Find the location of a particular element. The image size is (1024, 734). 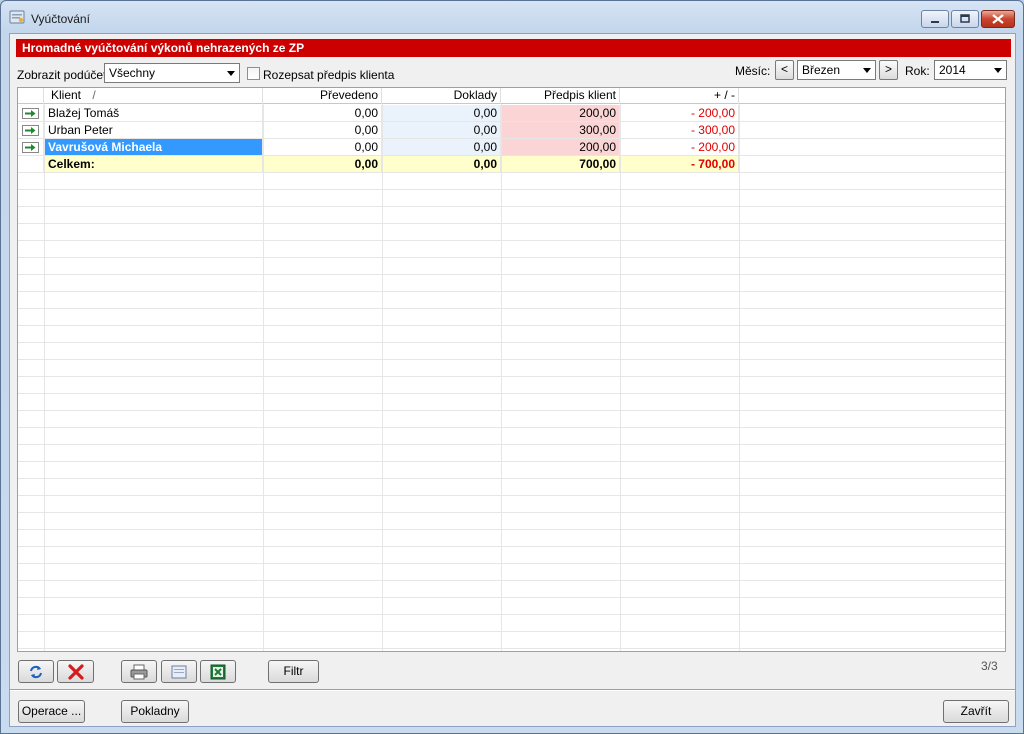

filter-button: Filtr is located at coordinates (293, 671).